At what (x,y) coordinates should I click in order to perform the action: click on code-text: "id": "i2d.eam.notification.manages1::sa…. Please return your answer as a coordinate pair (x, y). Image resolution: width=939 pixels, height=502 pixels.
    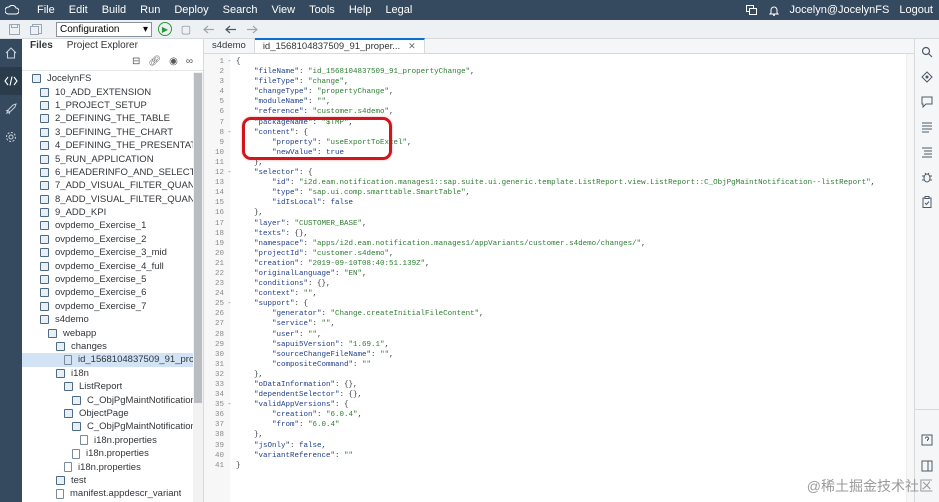
    Looking at the image, I should click on (574, 183).